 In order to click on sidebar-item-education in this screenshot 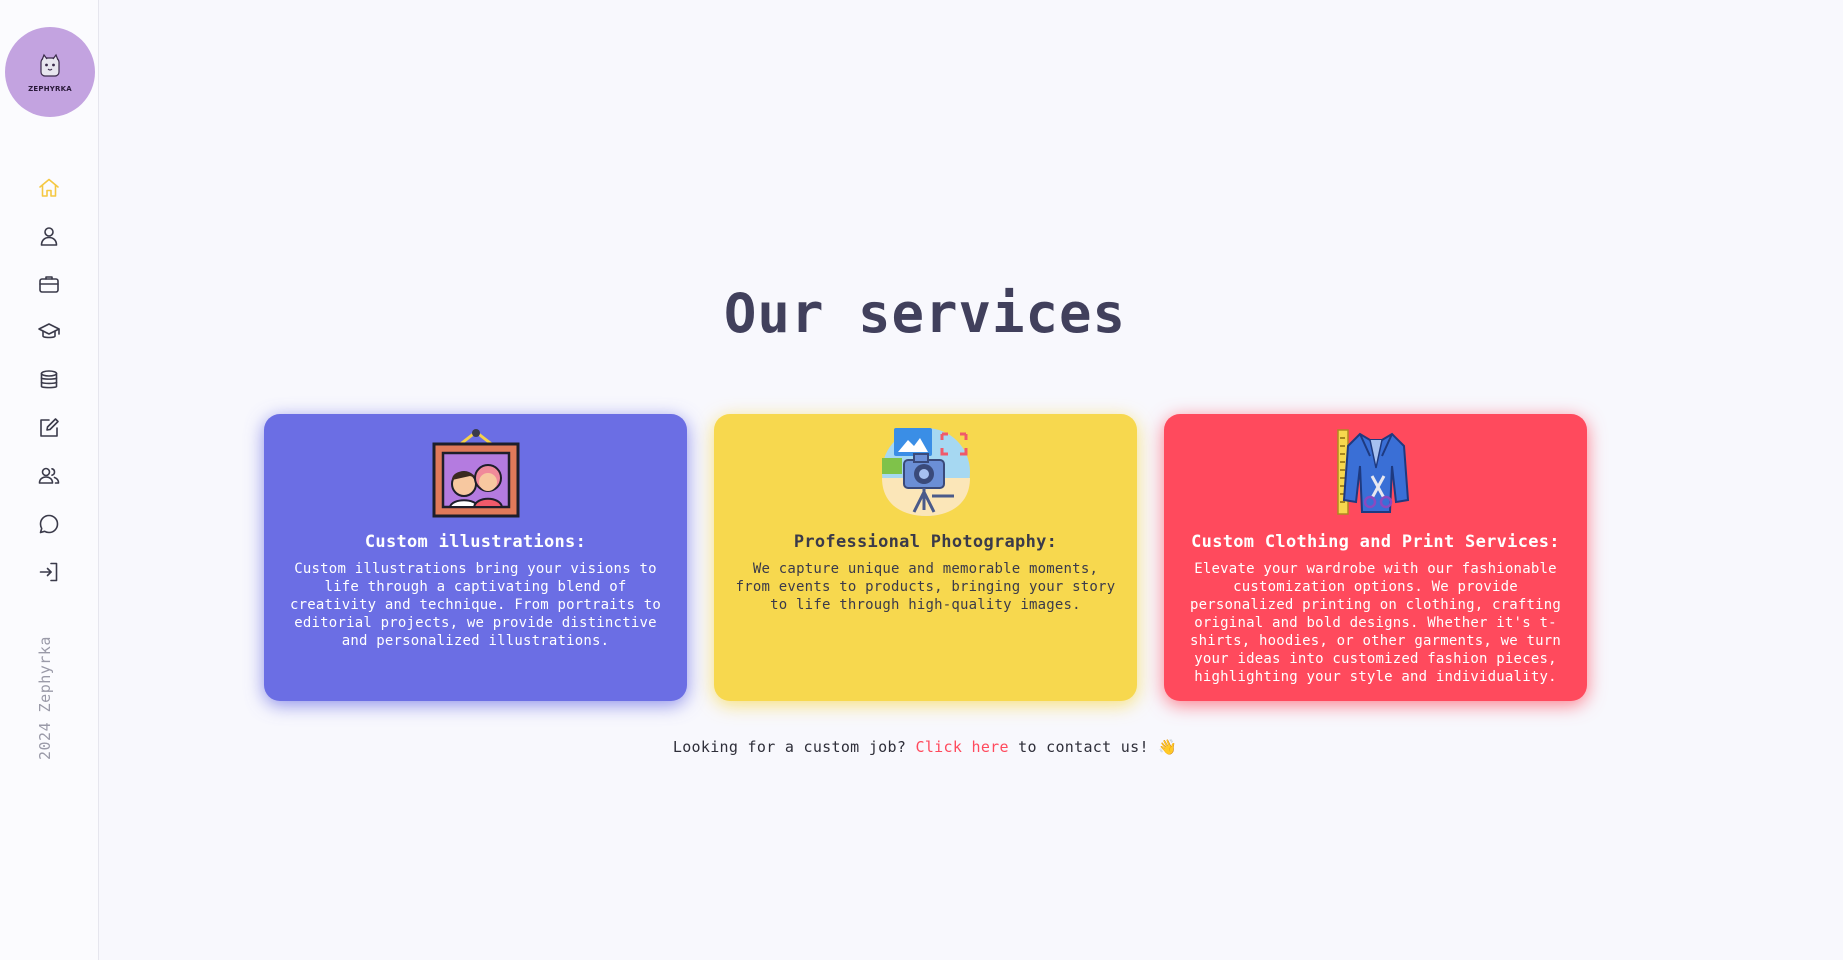, I will do `click(49, 332)`.